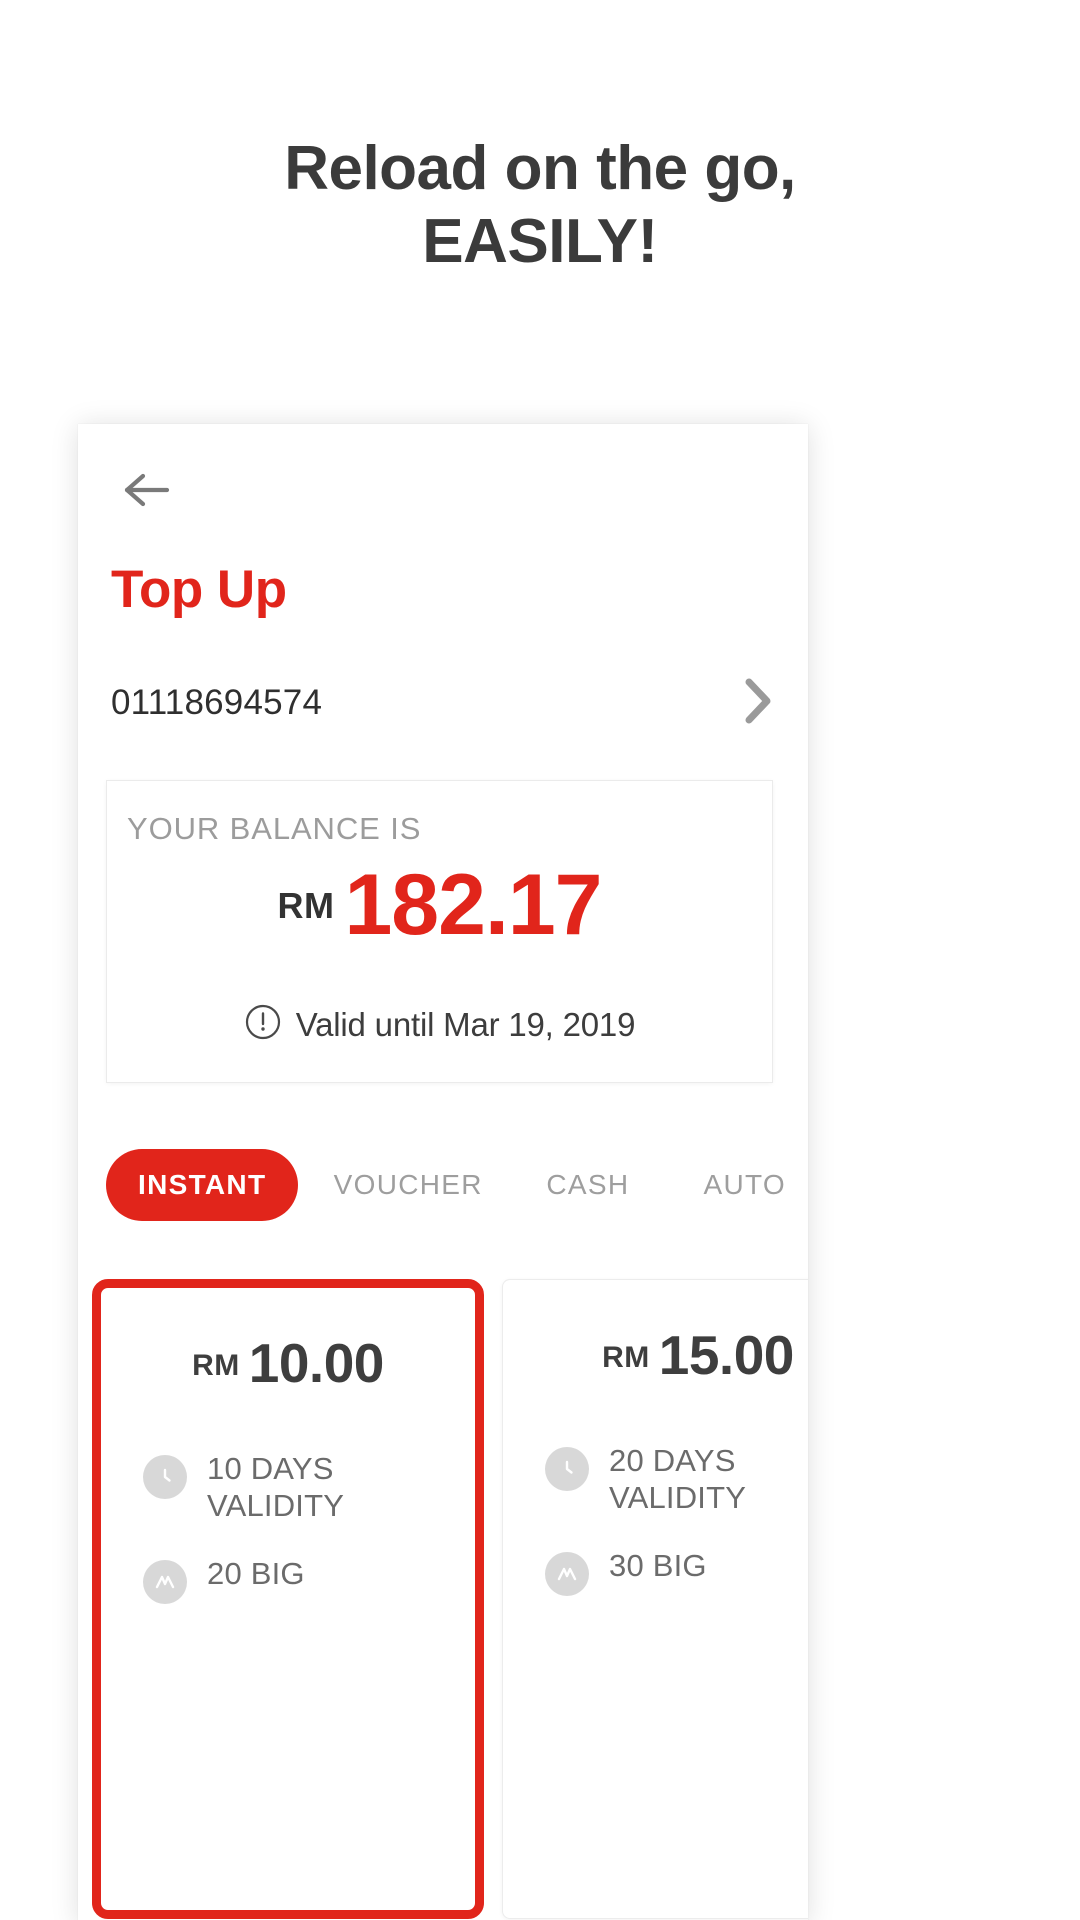 This screenshot has width=1080, height=1920. I want to click on balance-label: YOUR BALANCE IS, so click(274, 828).